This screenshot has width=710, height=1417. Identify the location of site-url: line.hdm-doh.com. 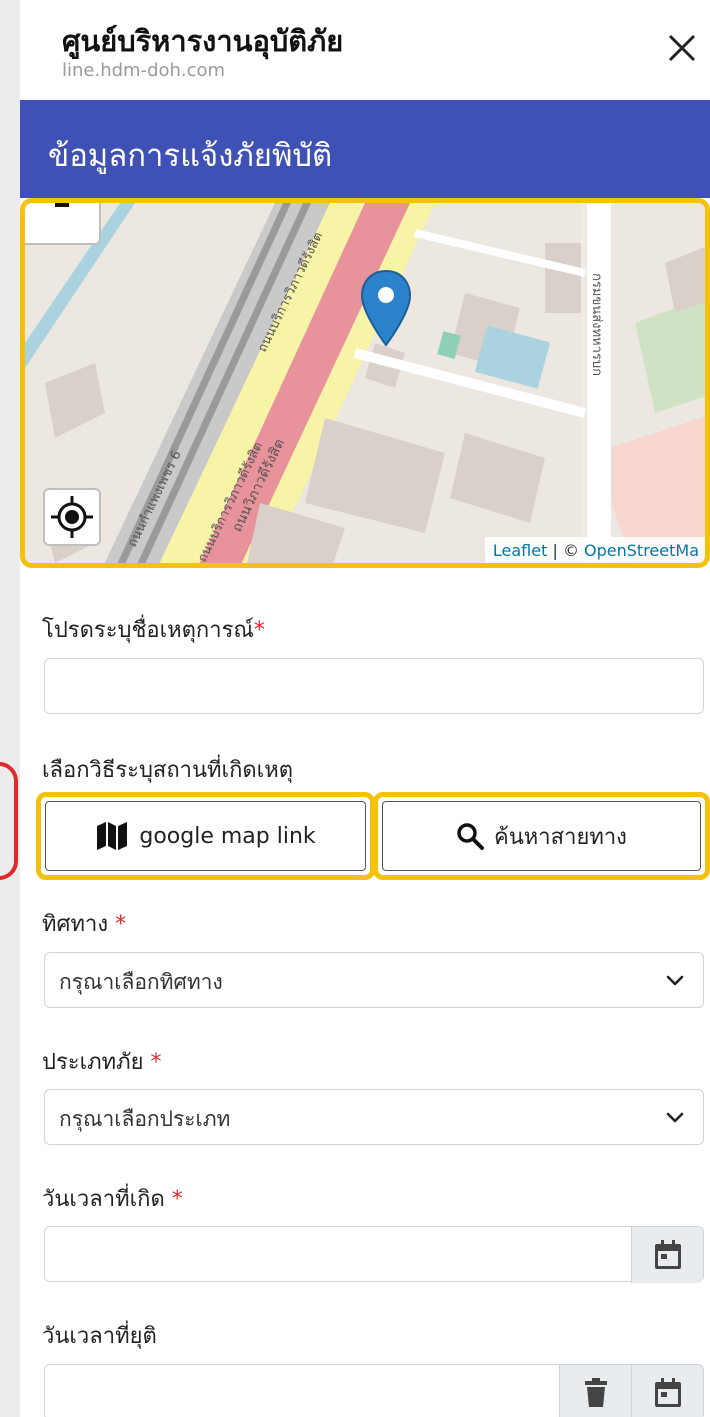
(144, 70).